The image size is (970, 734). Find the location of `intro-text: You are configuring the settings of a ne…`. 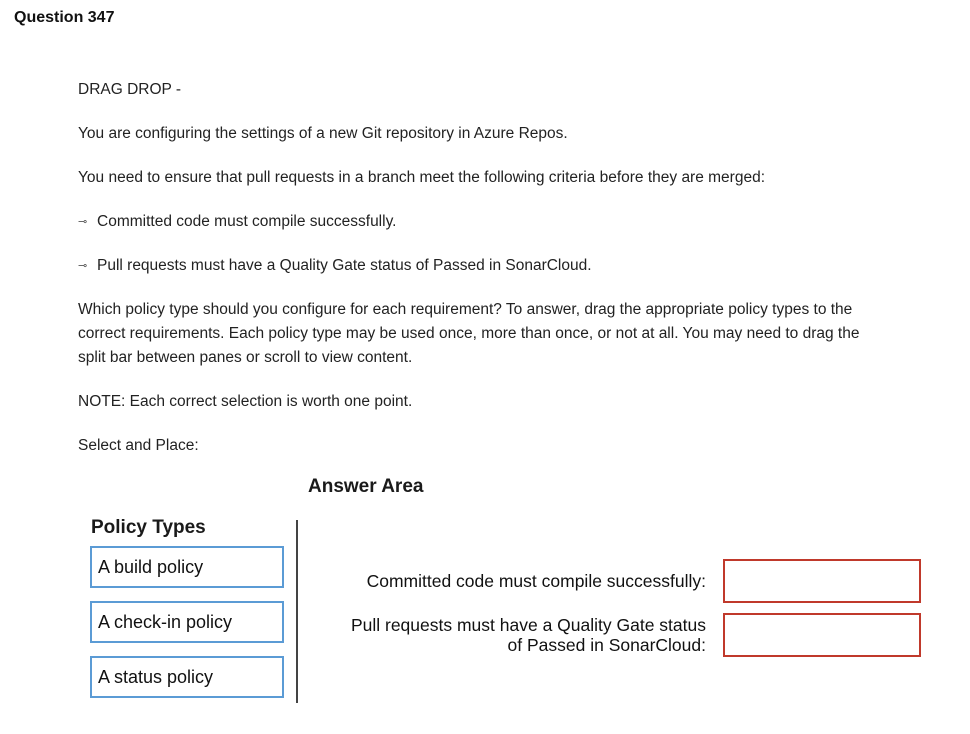

intro-text: You are configuring the settings of a ne… is located at coordinates (323, 133).